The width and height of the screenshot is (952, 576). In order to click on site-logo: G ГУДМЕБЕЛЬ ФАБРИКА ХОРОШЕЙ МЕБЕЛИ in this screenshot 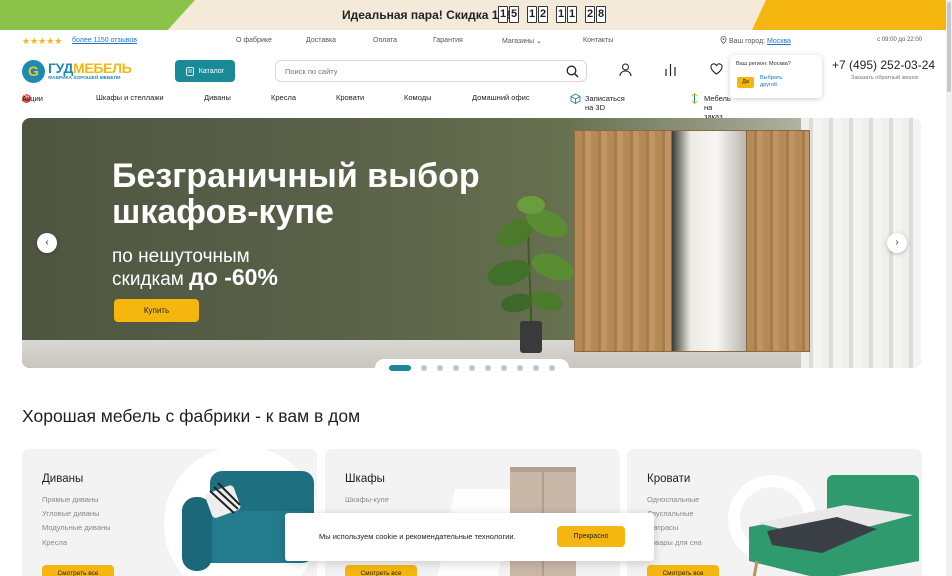, I will do `click(77, 72)`.